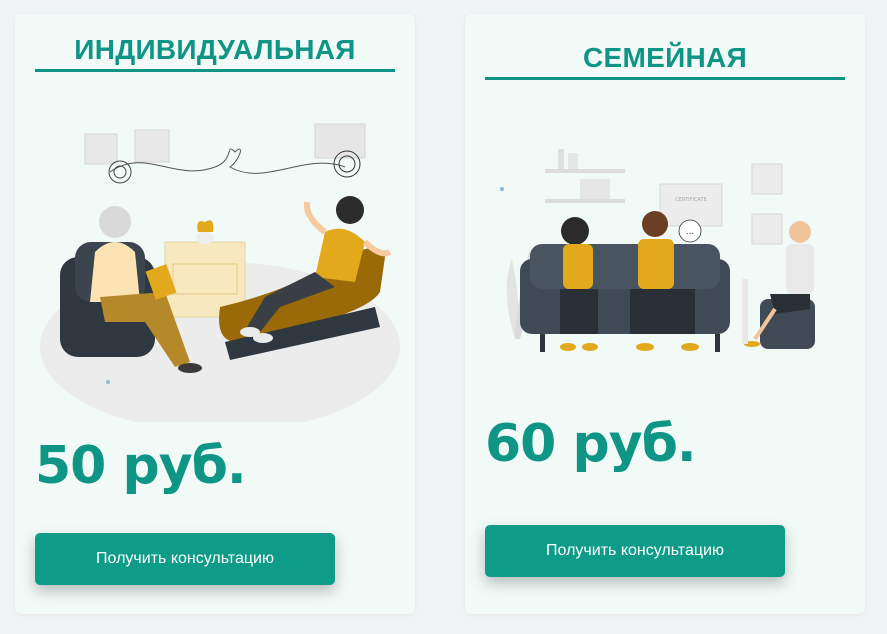 The width and height of the screenshot is (887, 634). I want to click on certificate-text: CERTIFICATE, so click(690, 200).